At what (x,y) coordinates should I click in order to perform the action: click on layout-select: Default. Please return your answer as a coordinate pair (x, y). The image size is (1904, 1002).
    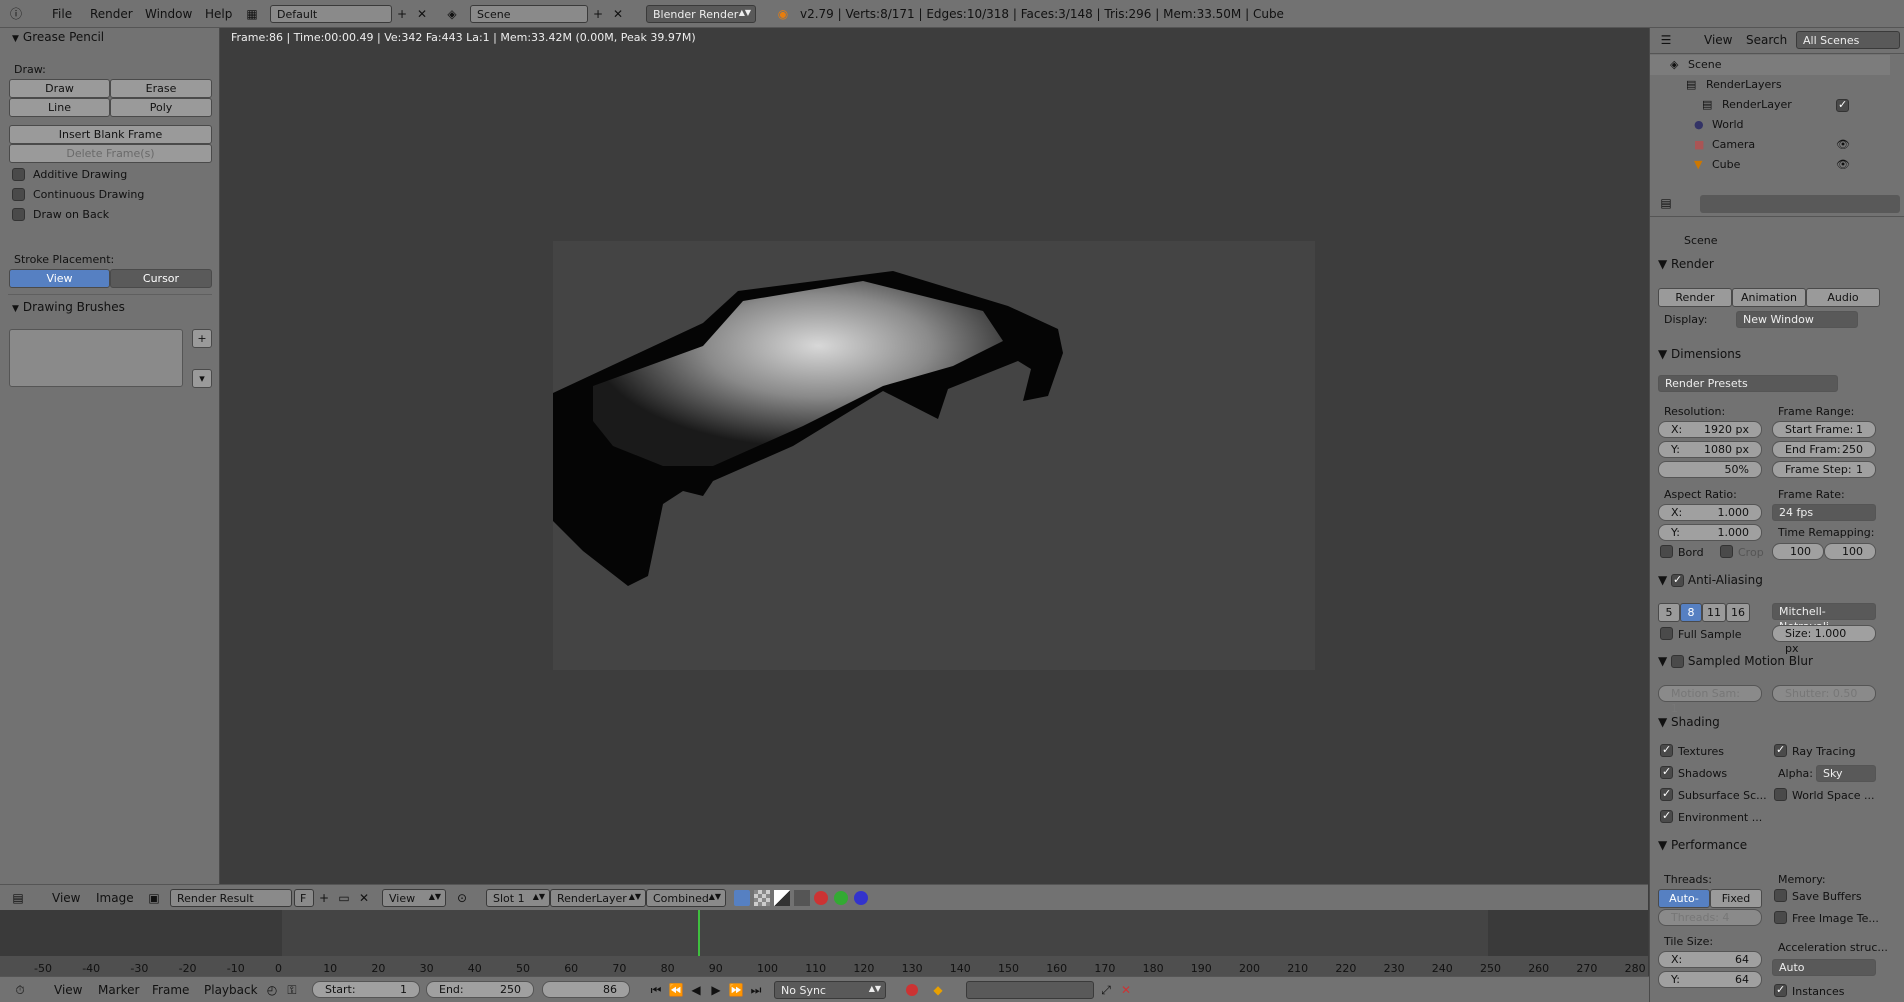
    Looking at the image, I should click on (331, 14).